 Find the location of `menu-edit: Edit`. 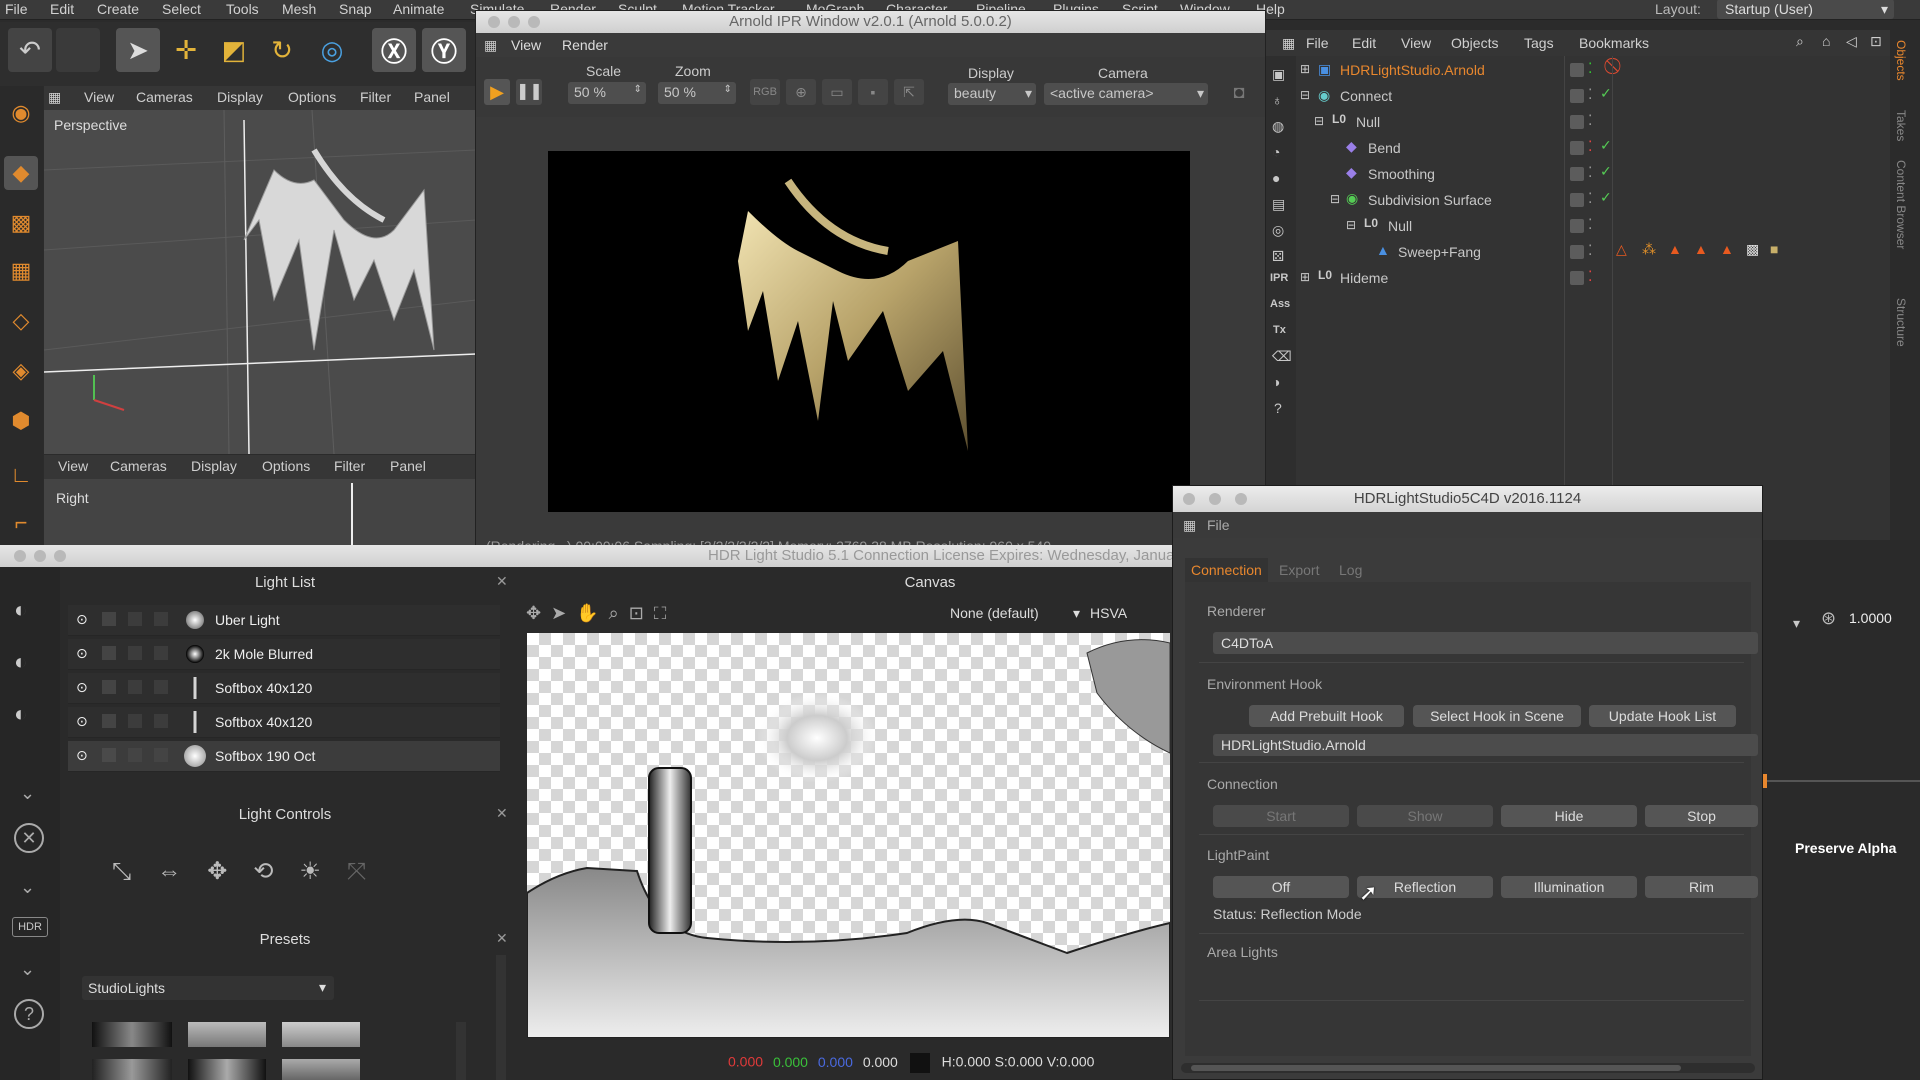

menu-edit: Edit is located at coordinates (62, 9).